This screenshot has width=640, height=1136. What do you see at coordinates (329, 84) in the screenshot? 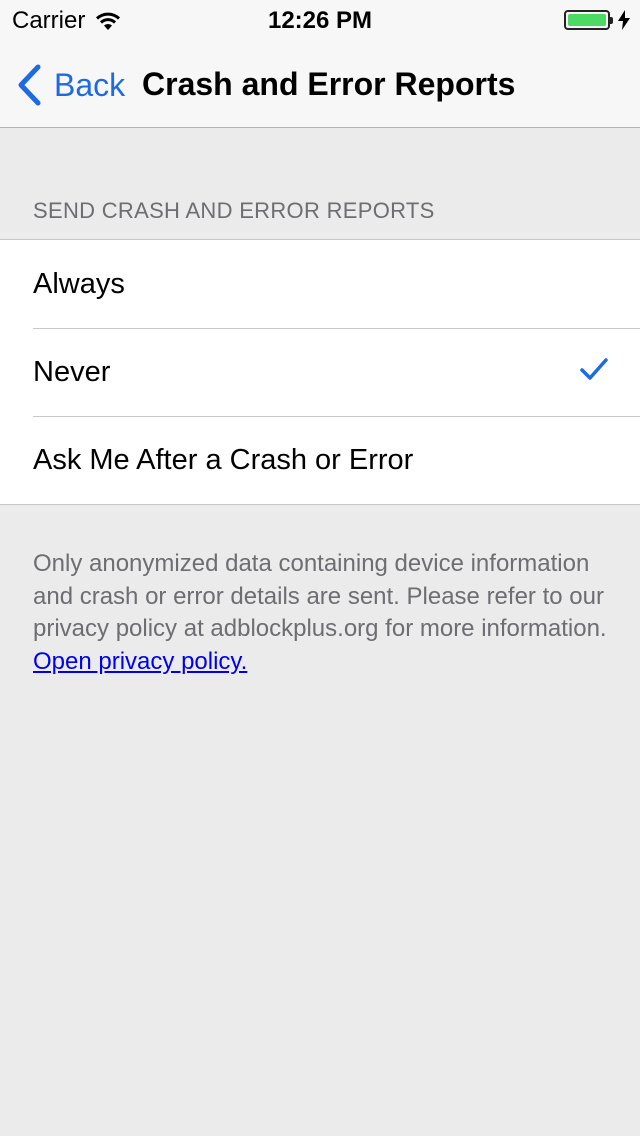
I see `page-title: Crash and Error Reports` at bounding box center [329, 84].